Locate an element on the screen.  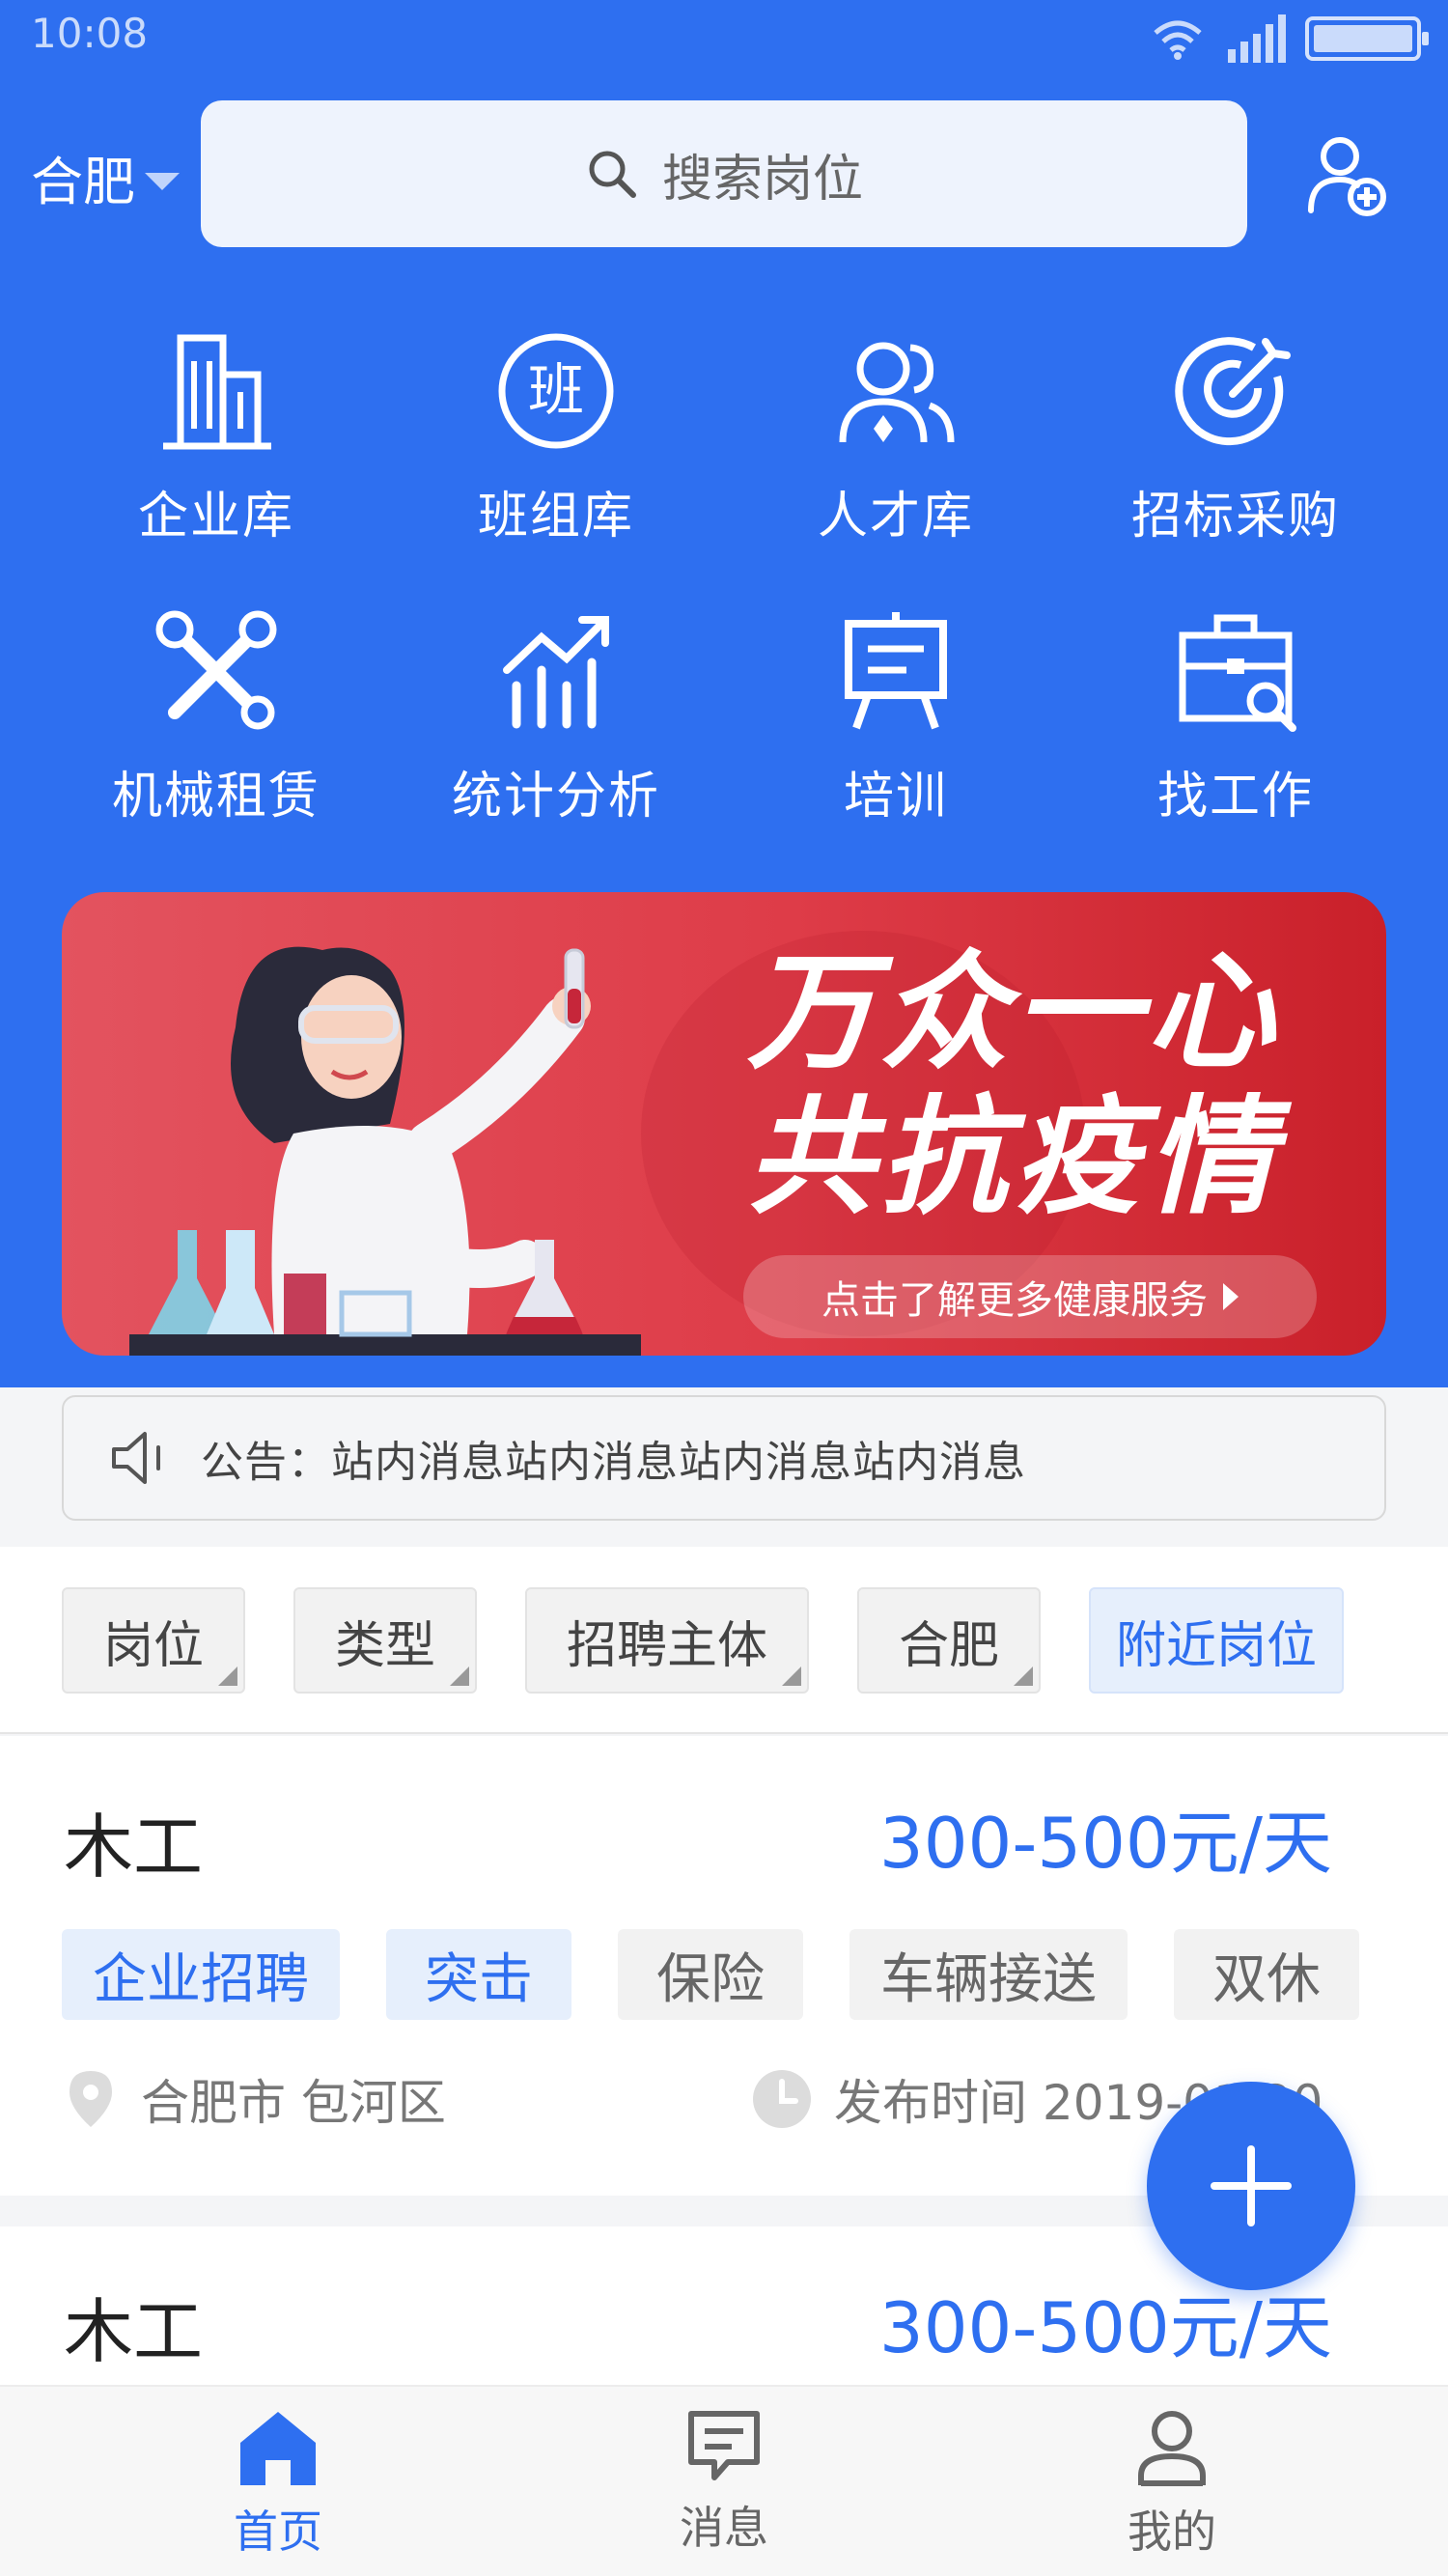
grid-item-bidding: 招标采购 is located at coordinates (1236, 438).